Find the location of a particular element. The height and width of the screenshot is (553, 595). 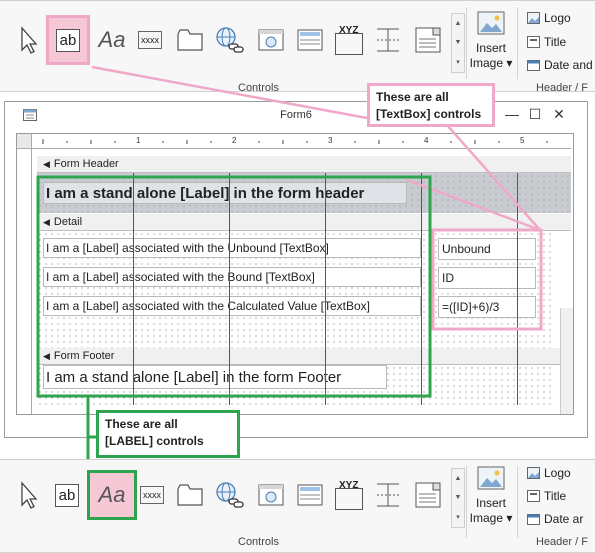

horizontal-ruler: 1 2 3 4 5 is located at coordinates (301, 141).